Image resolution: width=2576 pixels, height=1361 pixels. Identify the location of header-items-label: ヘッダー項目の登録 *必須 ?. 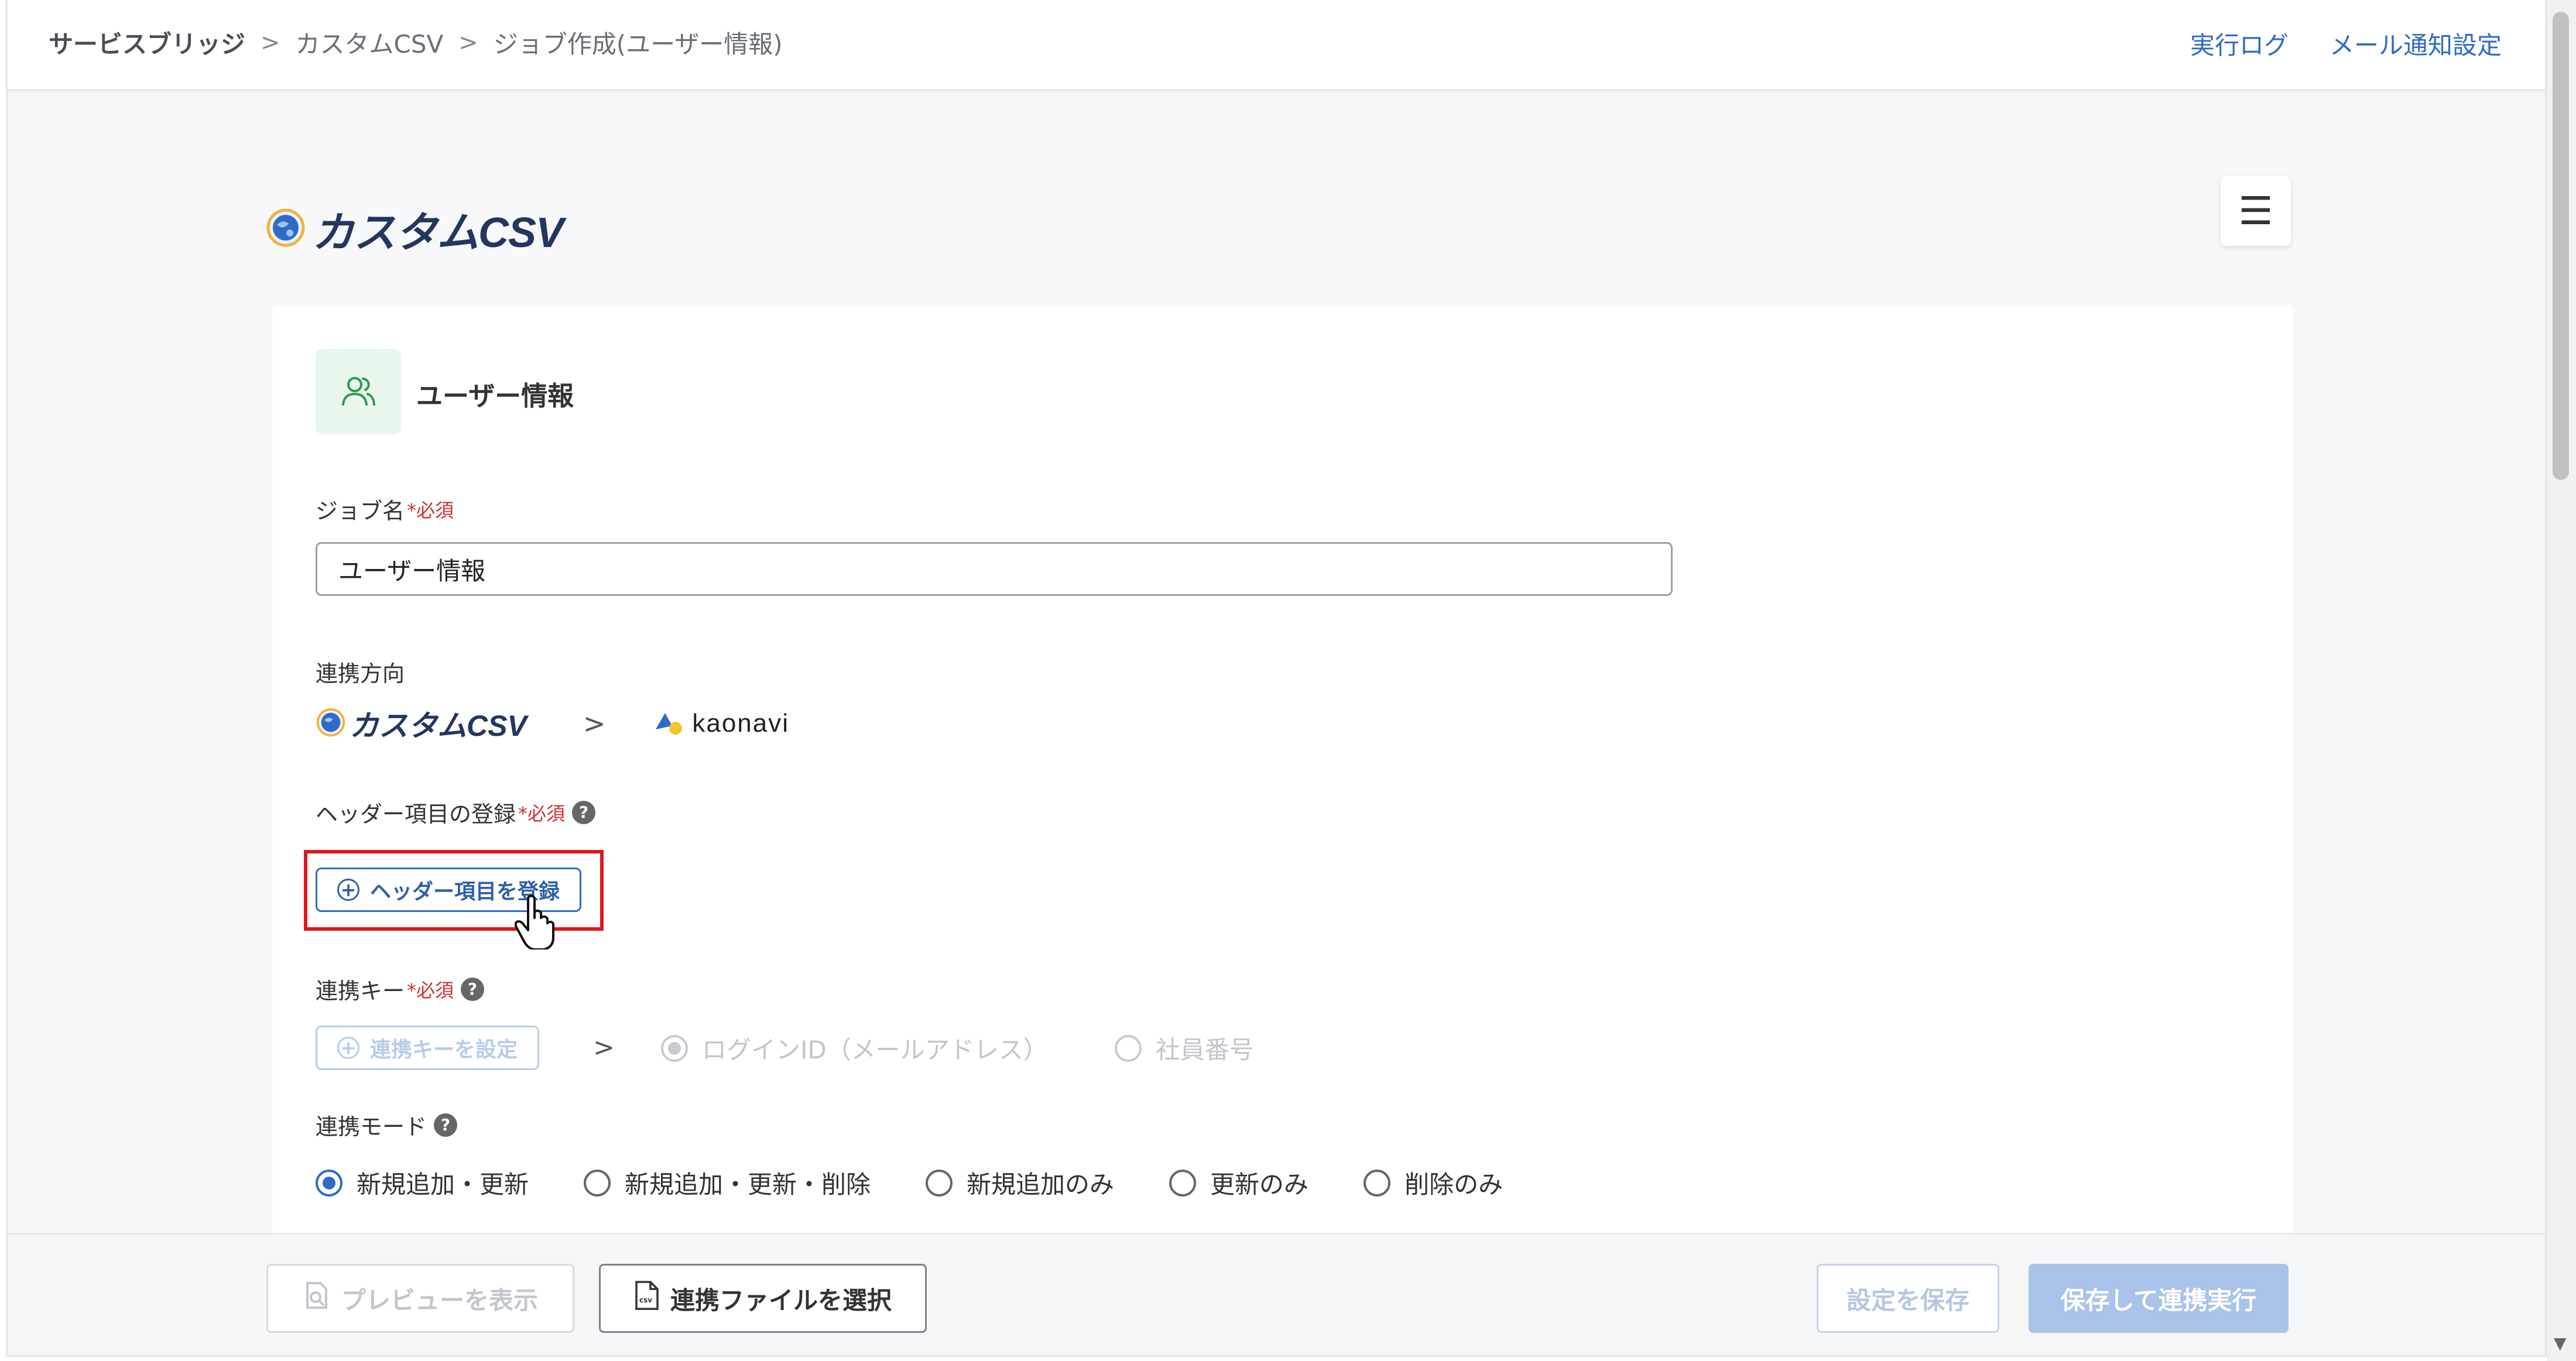
(456, 812).